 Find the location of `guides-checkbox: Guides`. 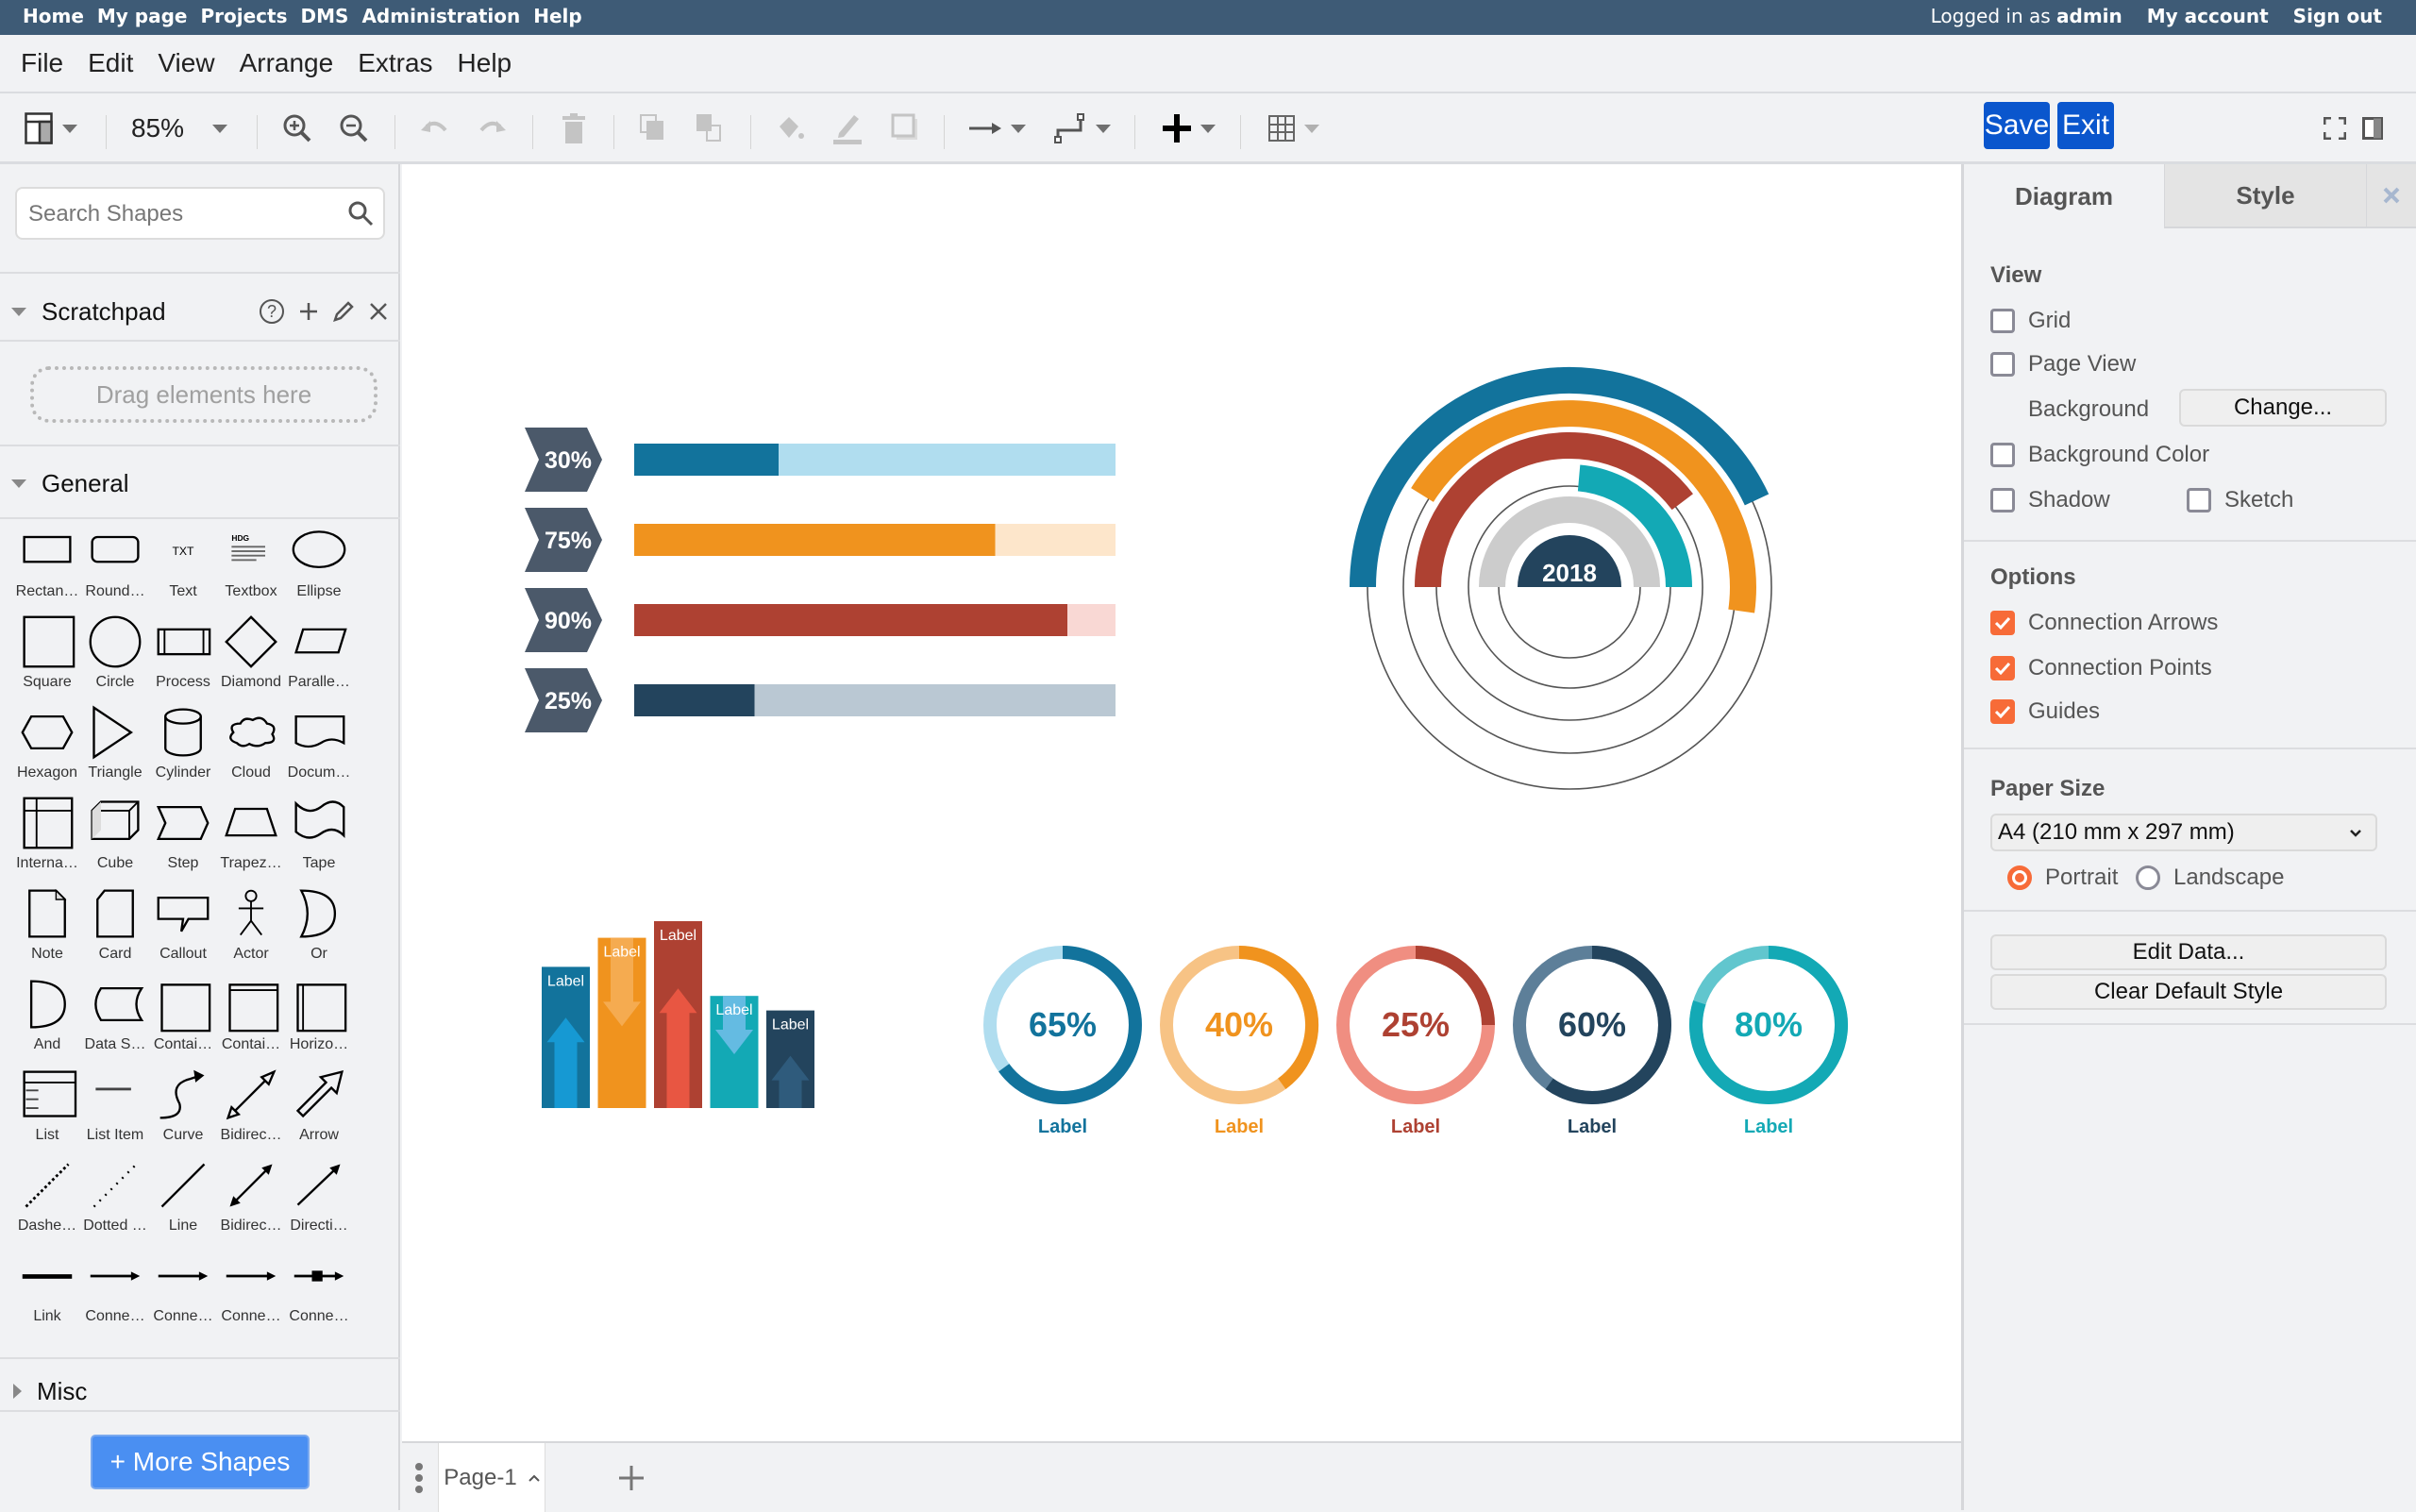

guides-checkbox: Guides is located at coordinates (2045, 711).